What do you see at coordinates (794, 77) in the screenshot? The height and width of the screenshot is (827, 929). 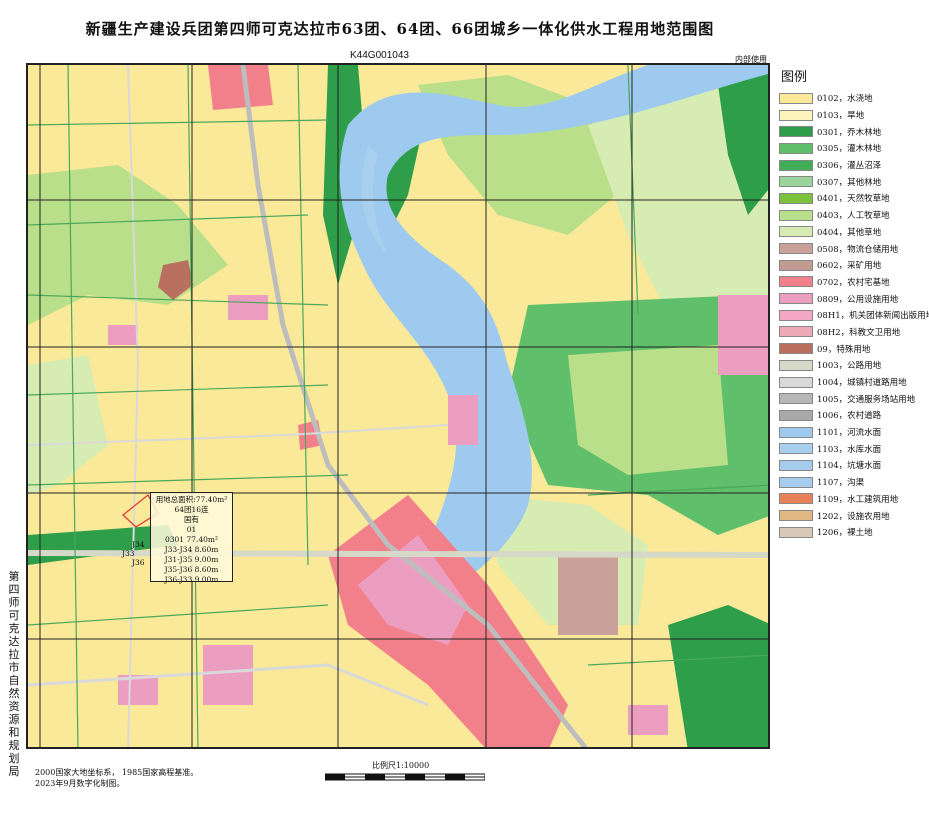 I see `legend-title: 图例` at bounding box center [794, 77].